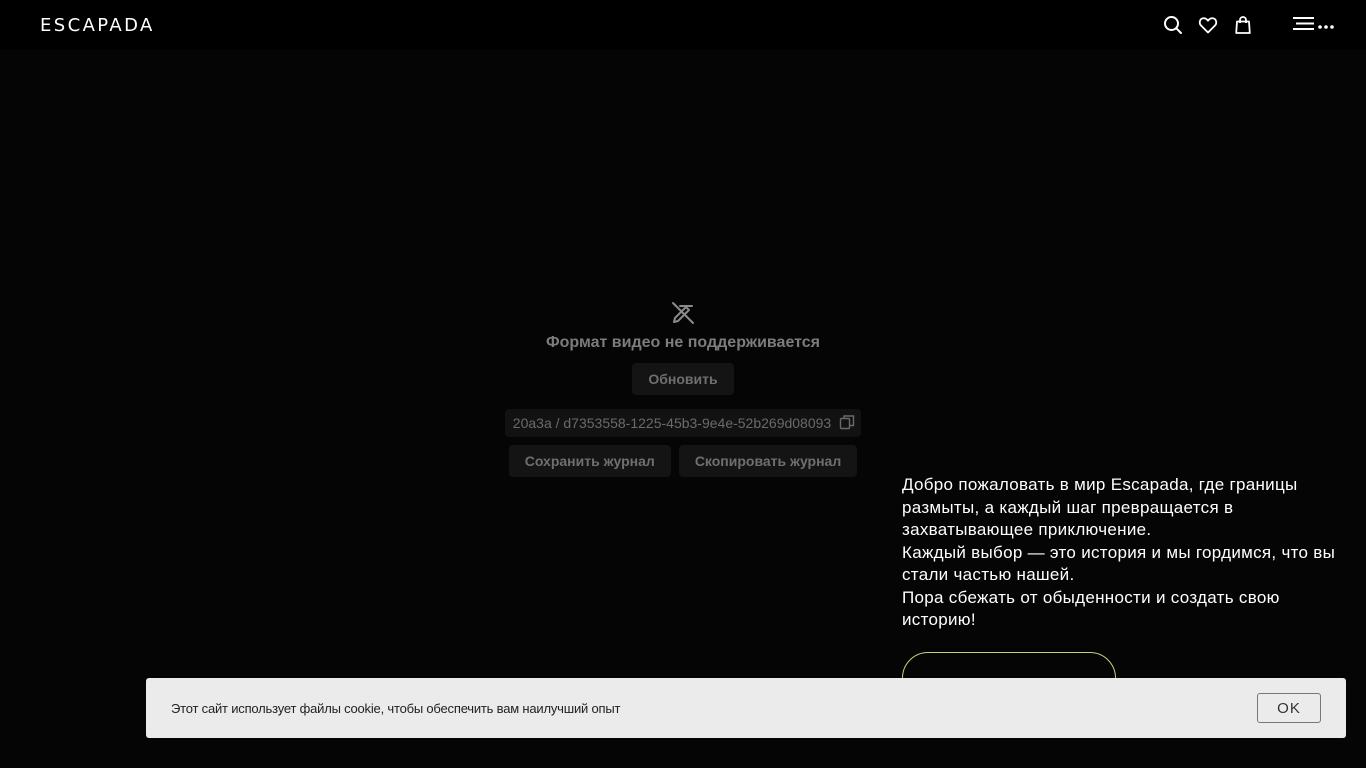  Describe the element at coordinates (97, 25) in the screenshot. I see `logo: ESCAPADA` at that location.